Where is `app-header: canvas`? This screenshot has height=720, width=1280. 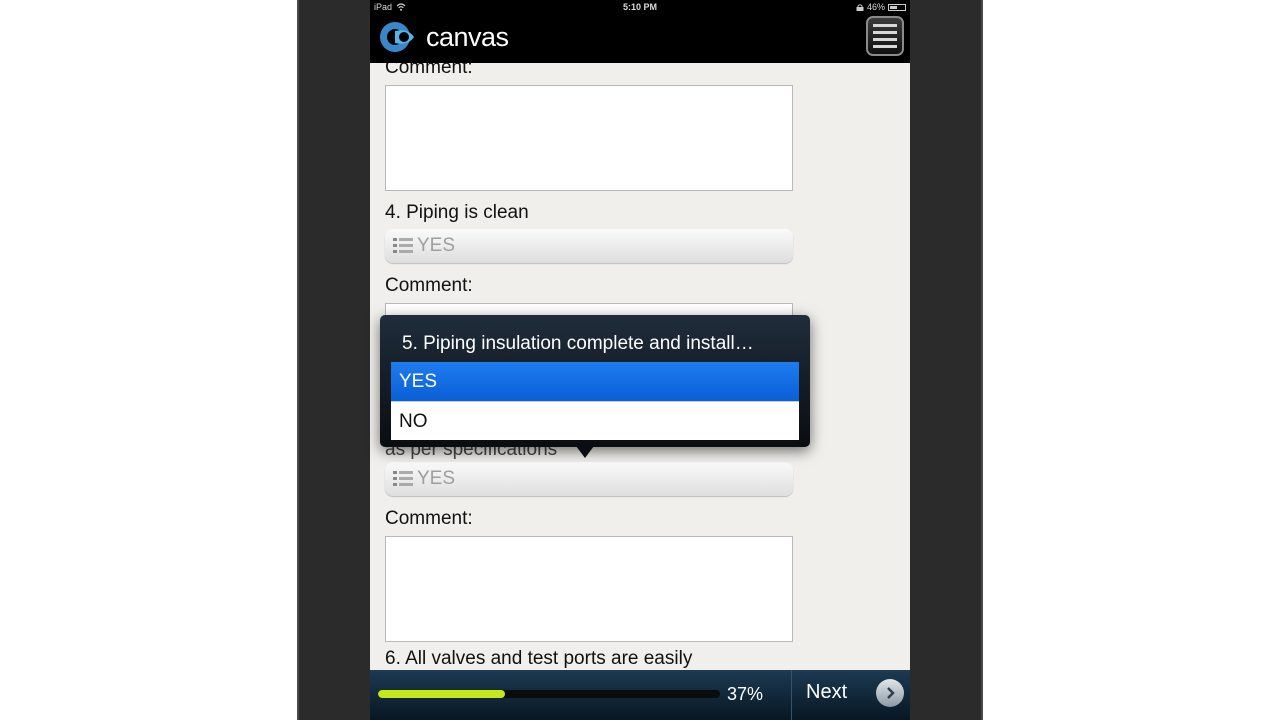
app-header: canvas is located at coordinates (640, 38).